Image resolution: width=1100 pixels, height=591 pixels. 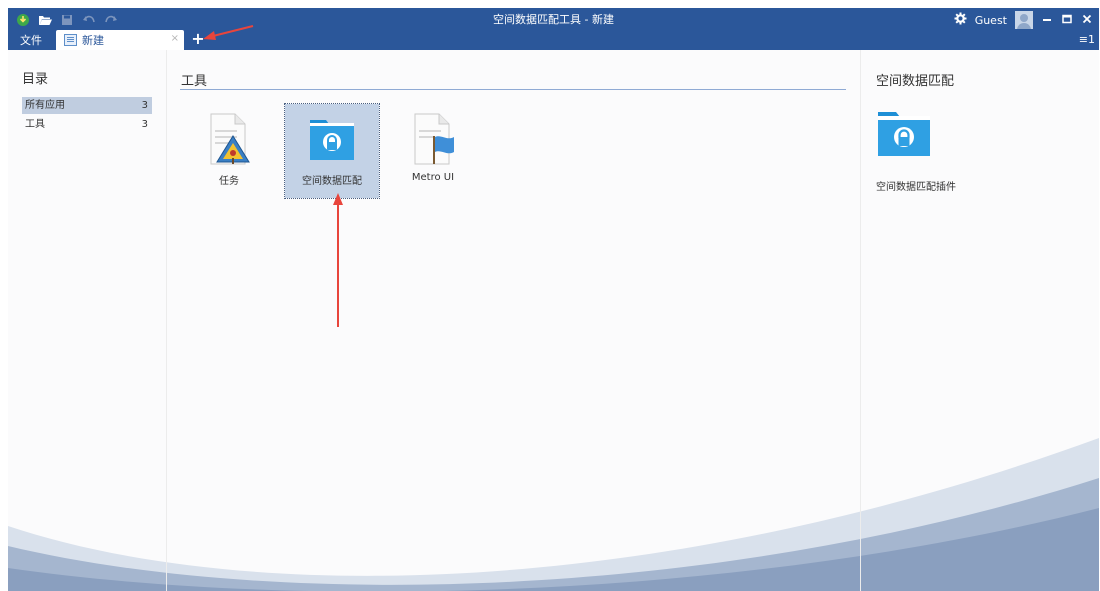 What do you see at coordinates (1087, 20) in the screenshot?
I see `close-icon` at bounding box center [1087, 20].